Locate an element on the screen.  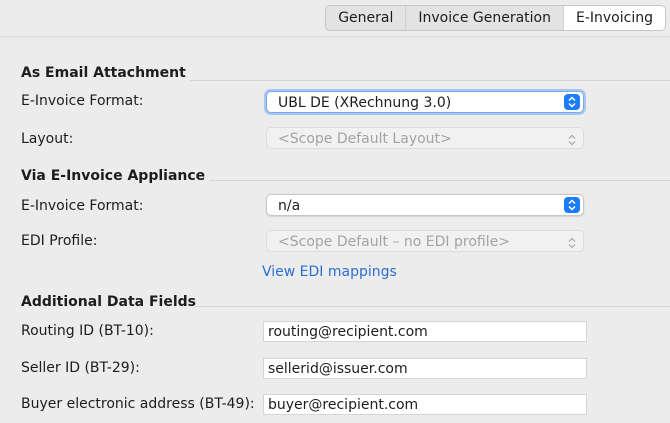
email-format-label: E-Invoice Format: is located at coordinates (82, 101).